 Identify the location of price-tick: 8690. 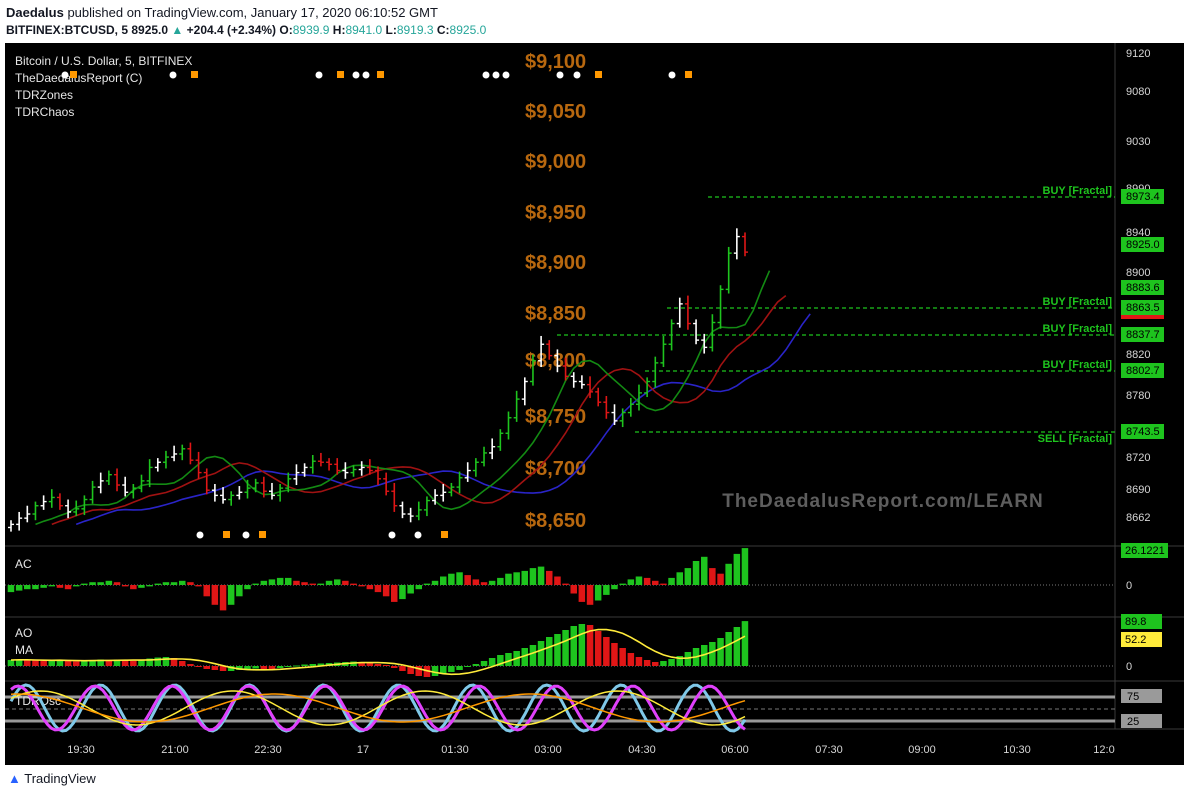
(1138, 490).